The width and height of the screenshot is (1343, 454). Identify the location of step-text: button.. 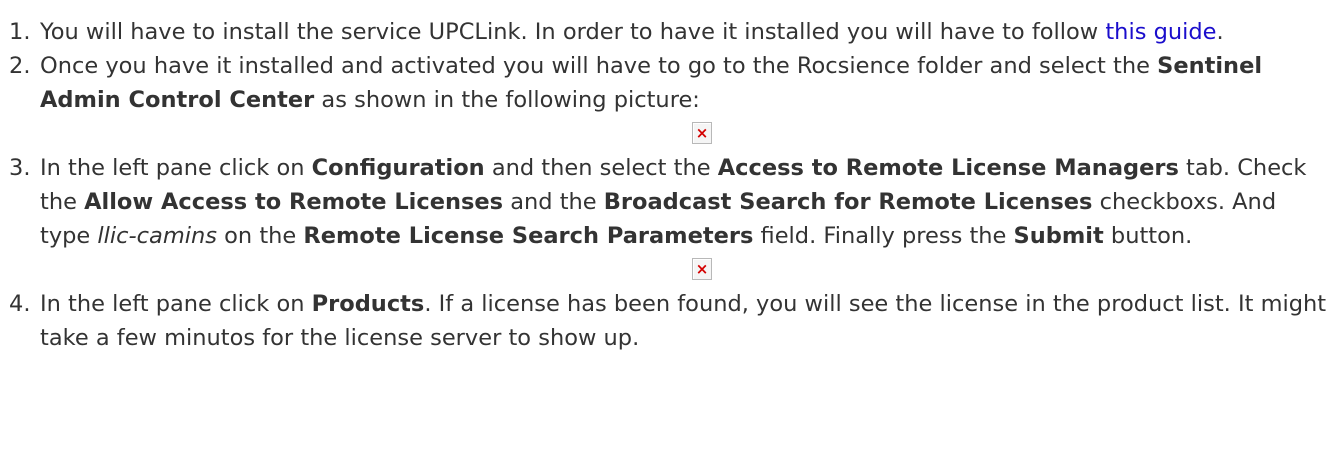
(1148, 236).